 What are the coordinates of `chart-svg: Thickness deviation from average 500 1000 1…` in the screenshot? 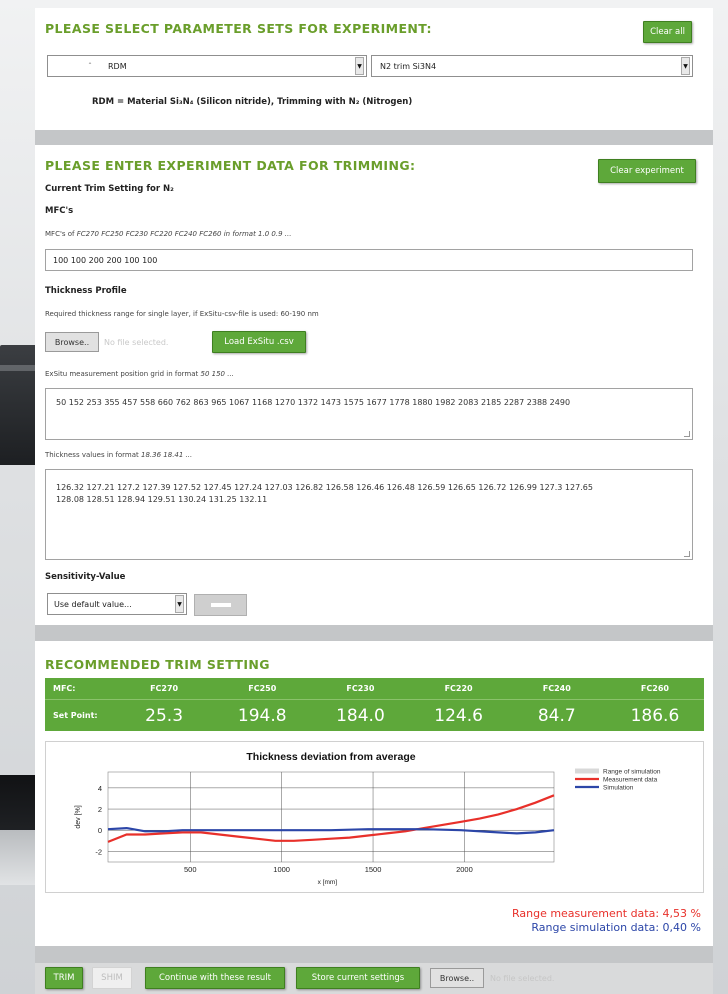 It's located at (368, 818).